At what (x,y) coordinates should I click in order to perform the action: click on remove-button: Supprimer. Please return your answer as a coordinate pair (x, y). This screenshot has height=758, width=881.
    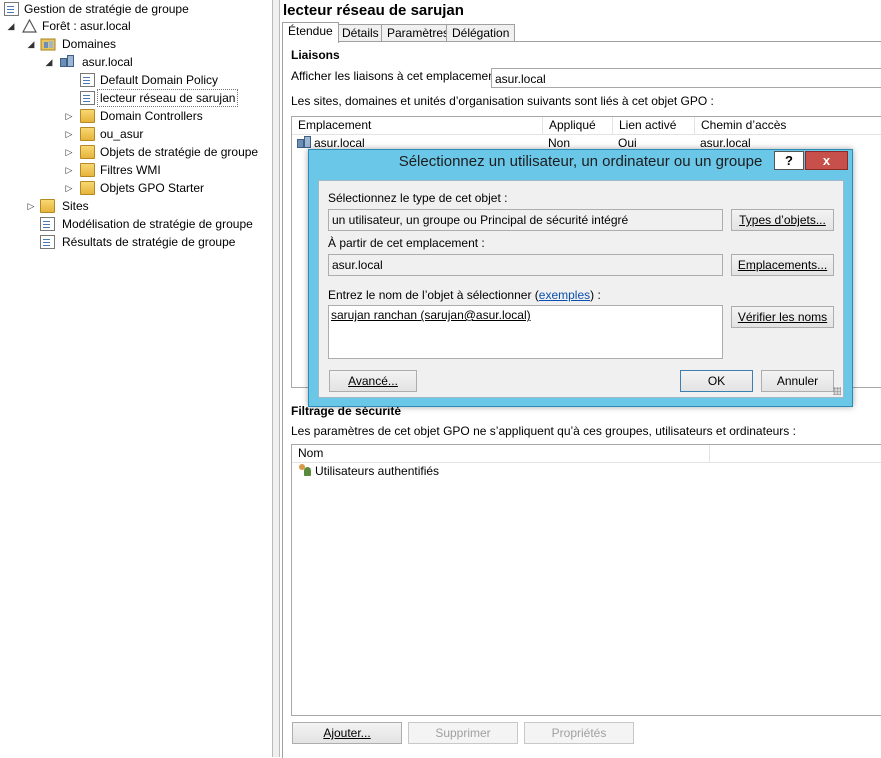
    Looking at the image, I should click on (463, 733).